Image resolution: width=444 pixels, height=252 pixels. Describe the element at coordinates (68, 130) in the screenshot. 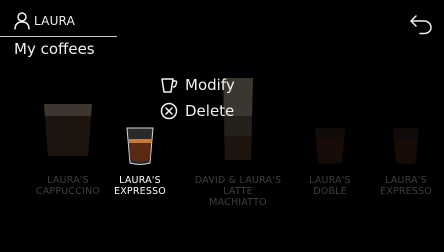

I see `cappuccino-glass-icon` at that location.